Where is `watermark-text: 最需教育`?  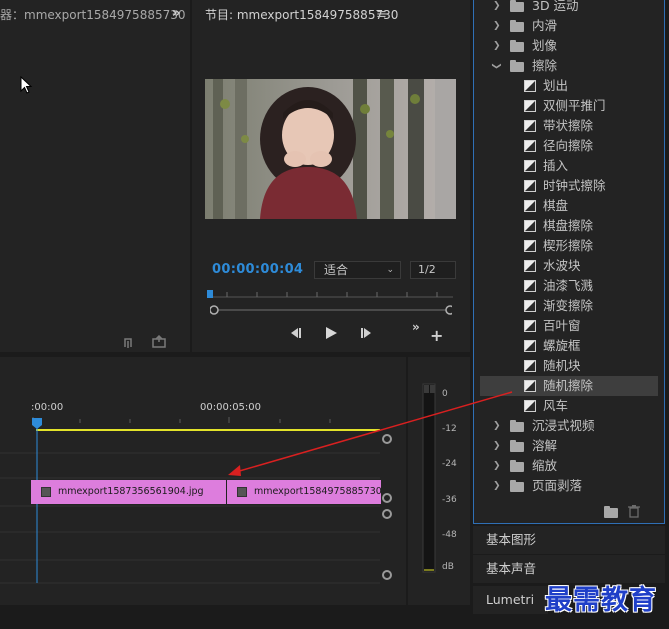 watermark-text: 最需教育 is located at coordinates (601, 600).